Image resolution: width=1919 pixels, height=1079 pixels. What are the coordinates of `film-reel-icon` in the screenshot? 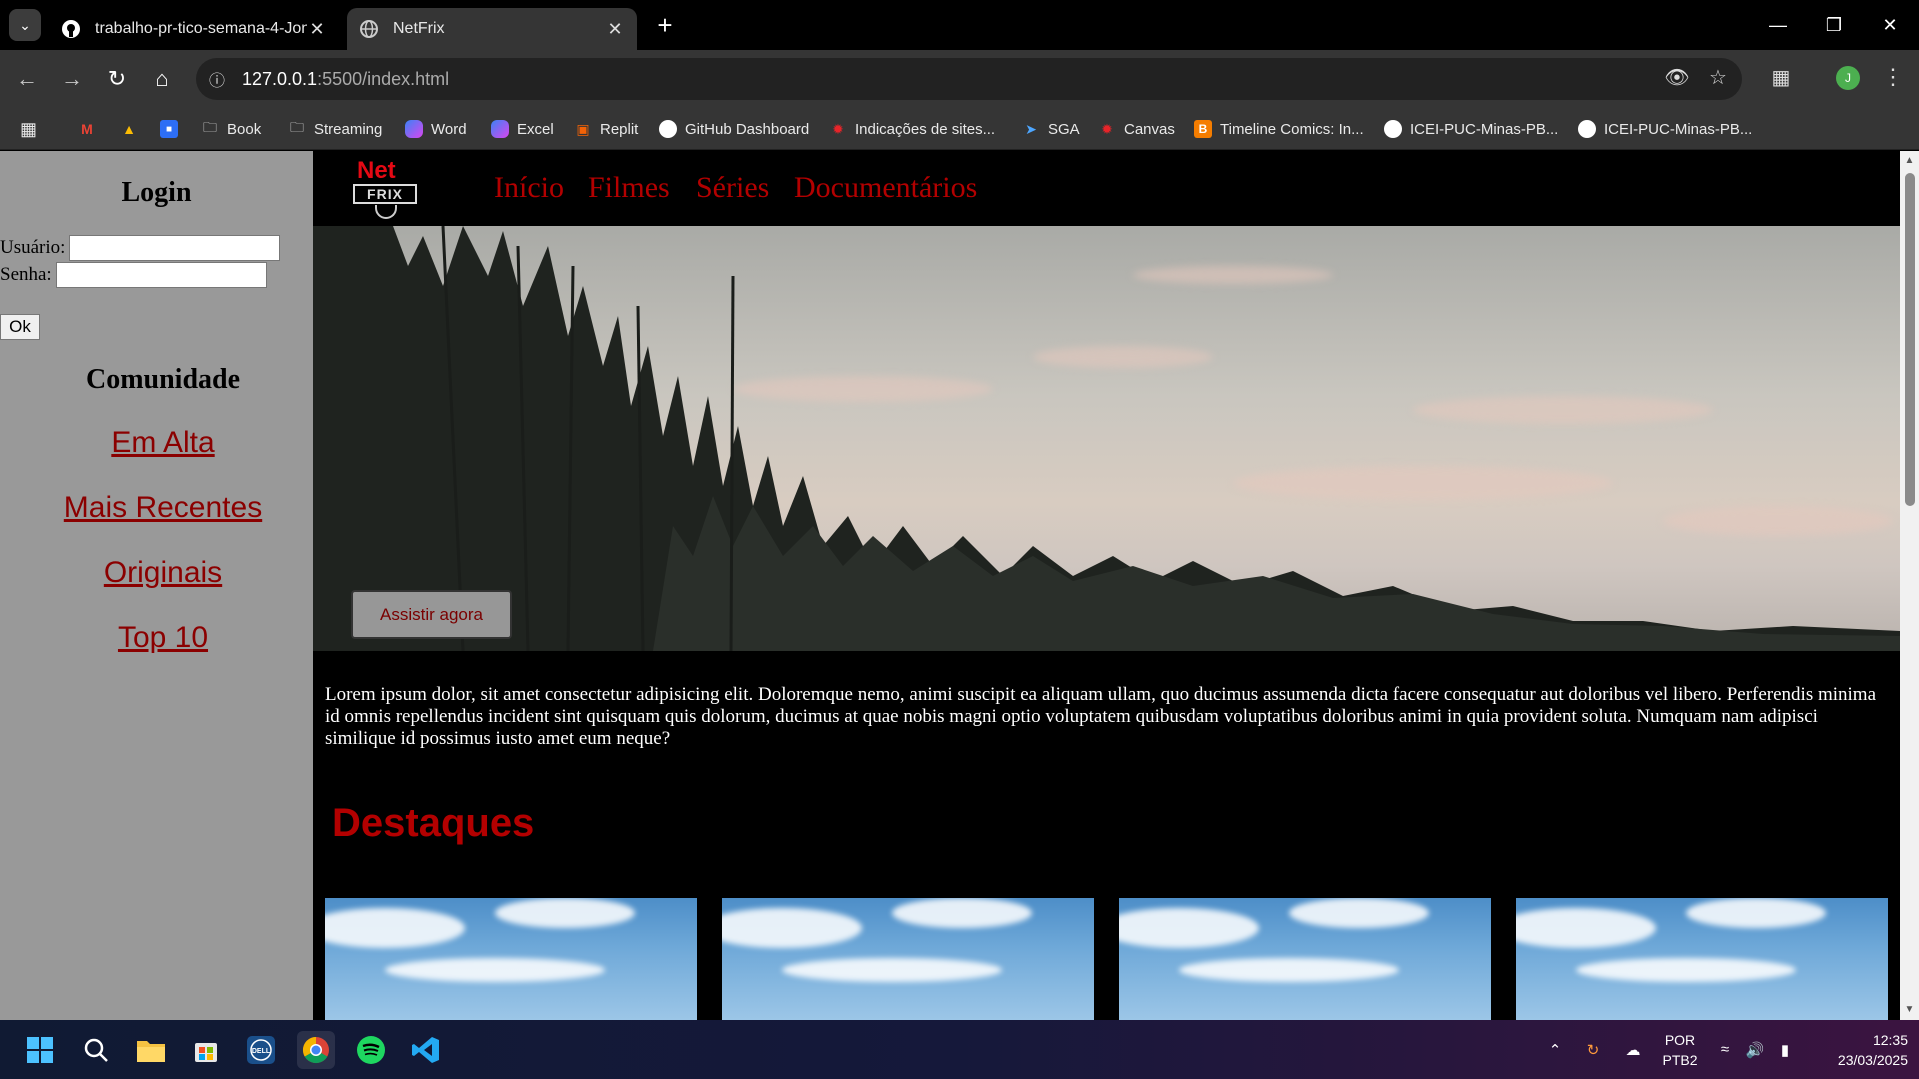 It's located at (386, 212).